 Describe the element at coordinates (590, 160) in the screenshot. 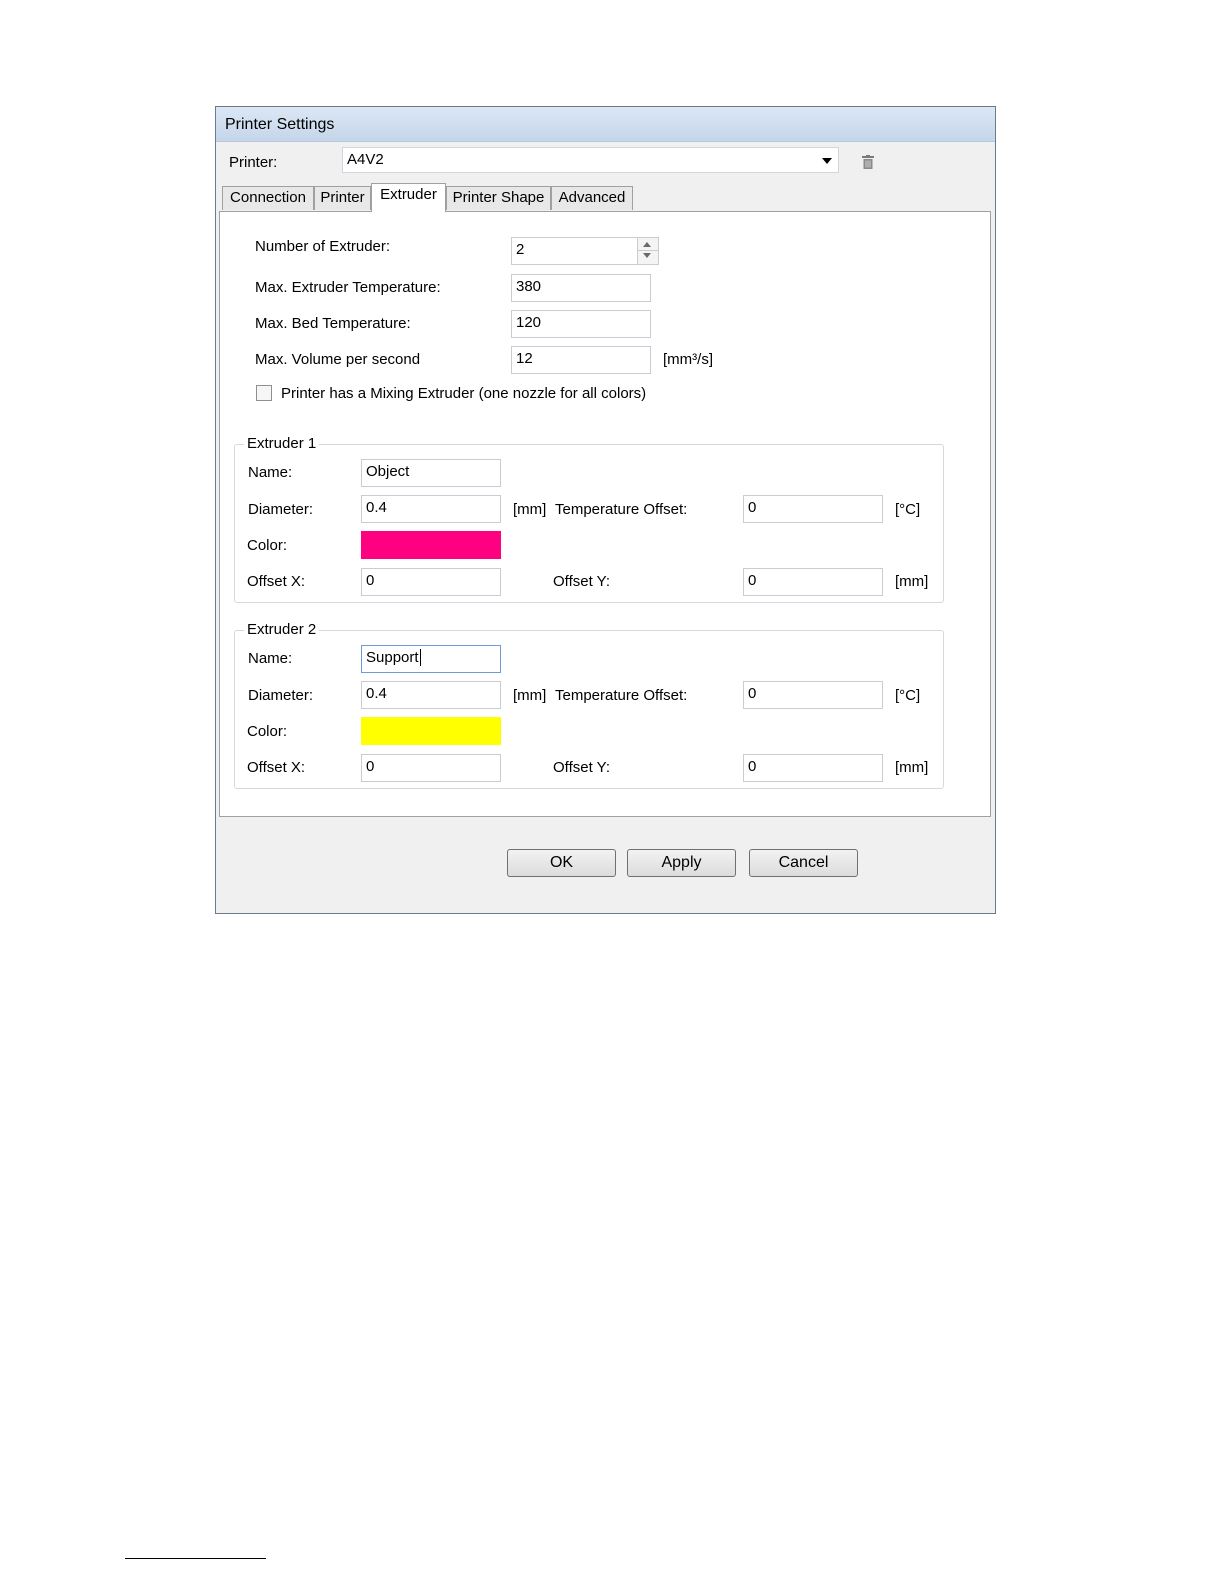

I see `printer-select: A4V2` at that location.